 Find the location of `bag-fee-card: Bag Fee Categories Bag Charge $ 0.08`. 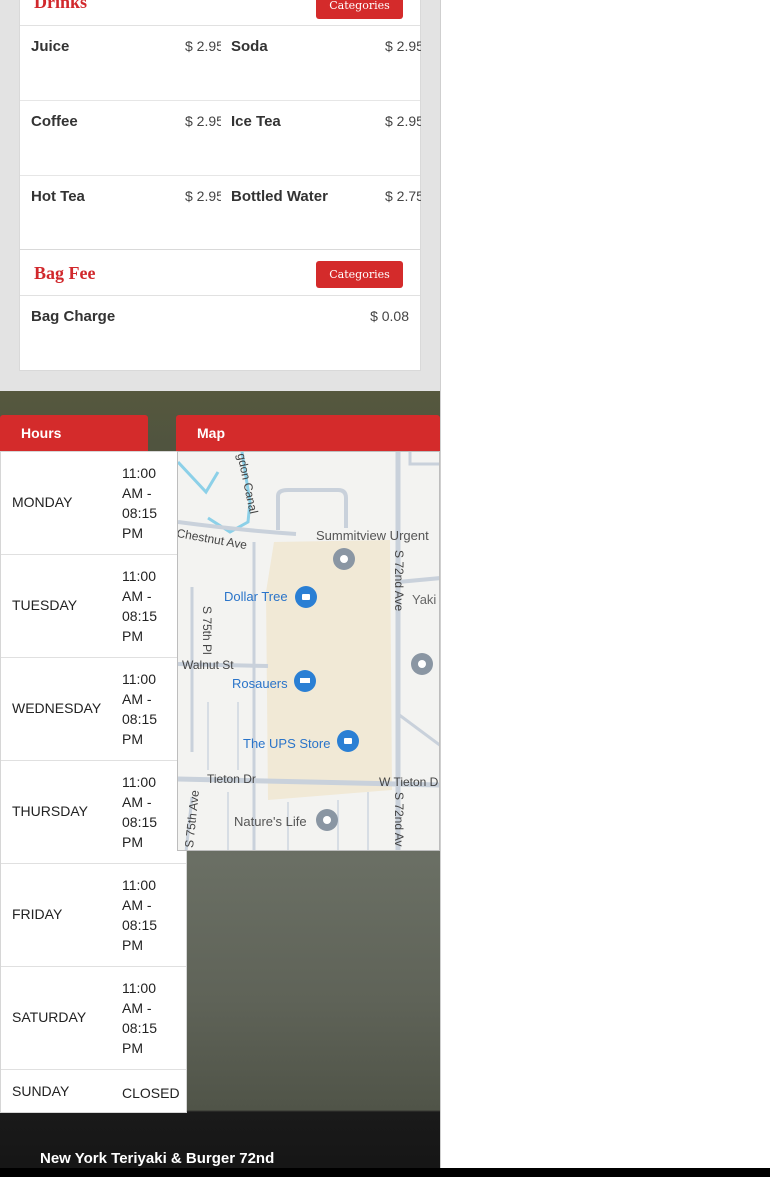

bag-fee-card: Bag Fee Categories Bag Charge $ 0.08 is located at coordinates (220, 310).